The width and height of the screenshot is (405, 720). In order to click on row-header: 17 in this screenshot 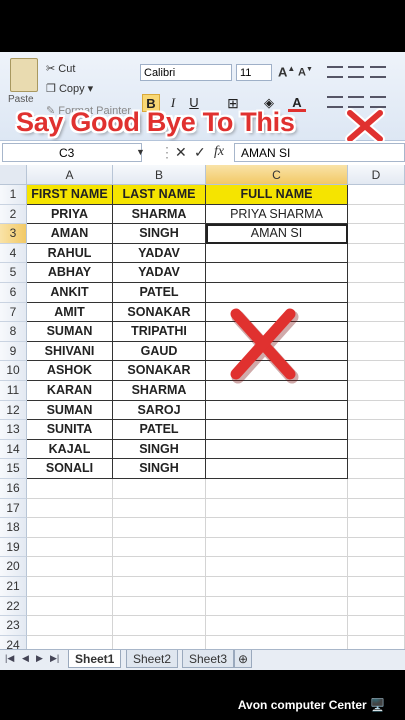, I will do `click(13, 508)`.